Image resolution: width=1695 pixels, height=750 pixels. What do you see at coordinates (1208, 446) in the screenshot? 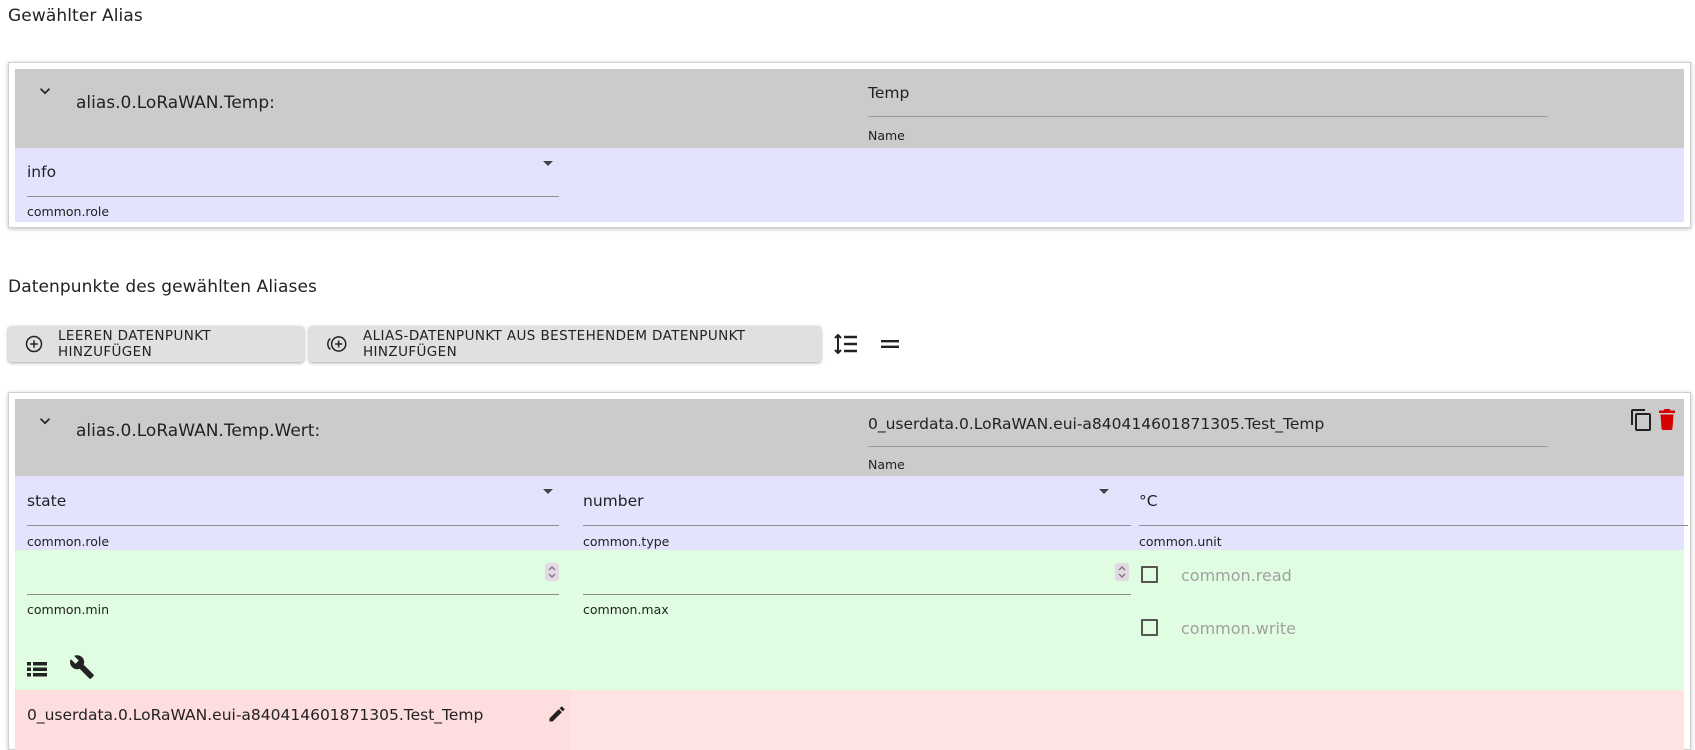
I see `datapoint-name-underline` at bounding box center [1208, 446].